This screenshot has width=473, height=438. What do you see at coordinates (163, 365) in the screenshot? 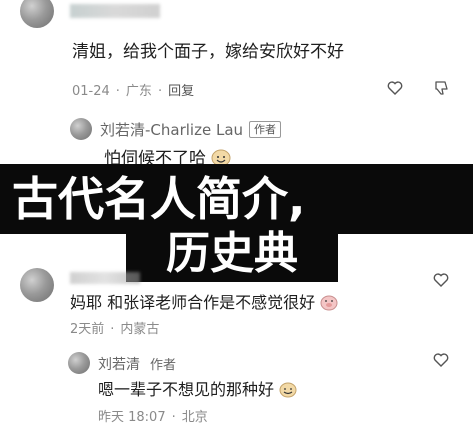
I see `author-label: 作者` at bounding box center [163, 365].